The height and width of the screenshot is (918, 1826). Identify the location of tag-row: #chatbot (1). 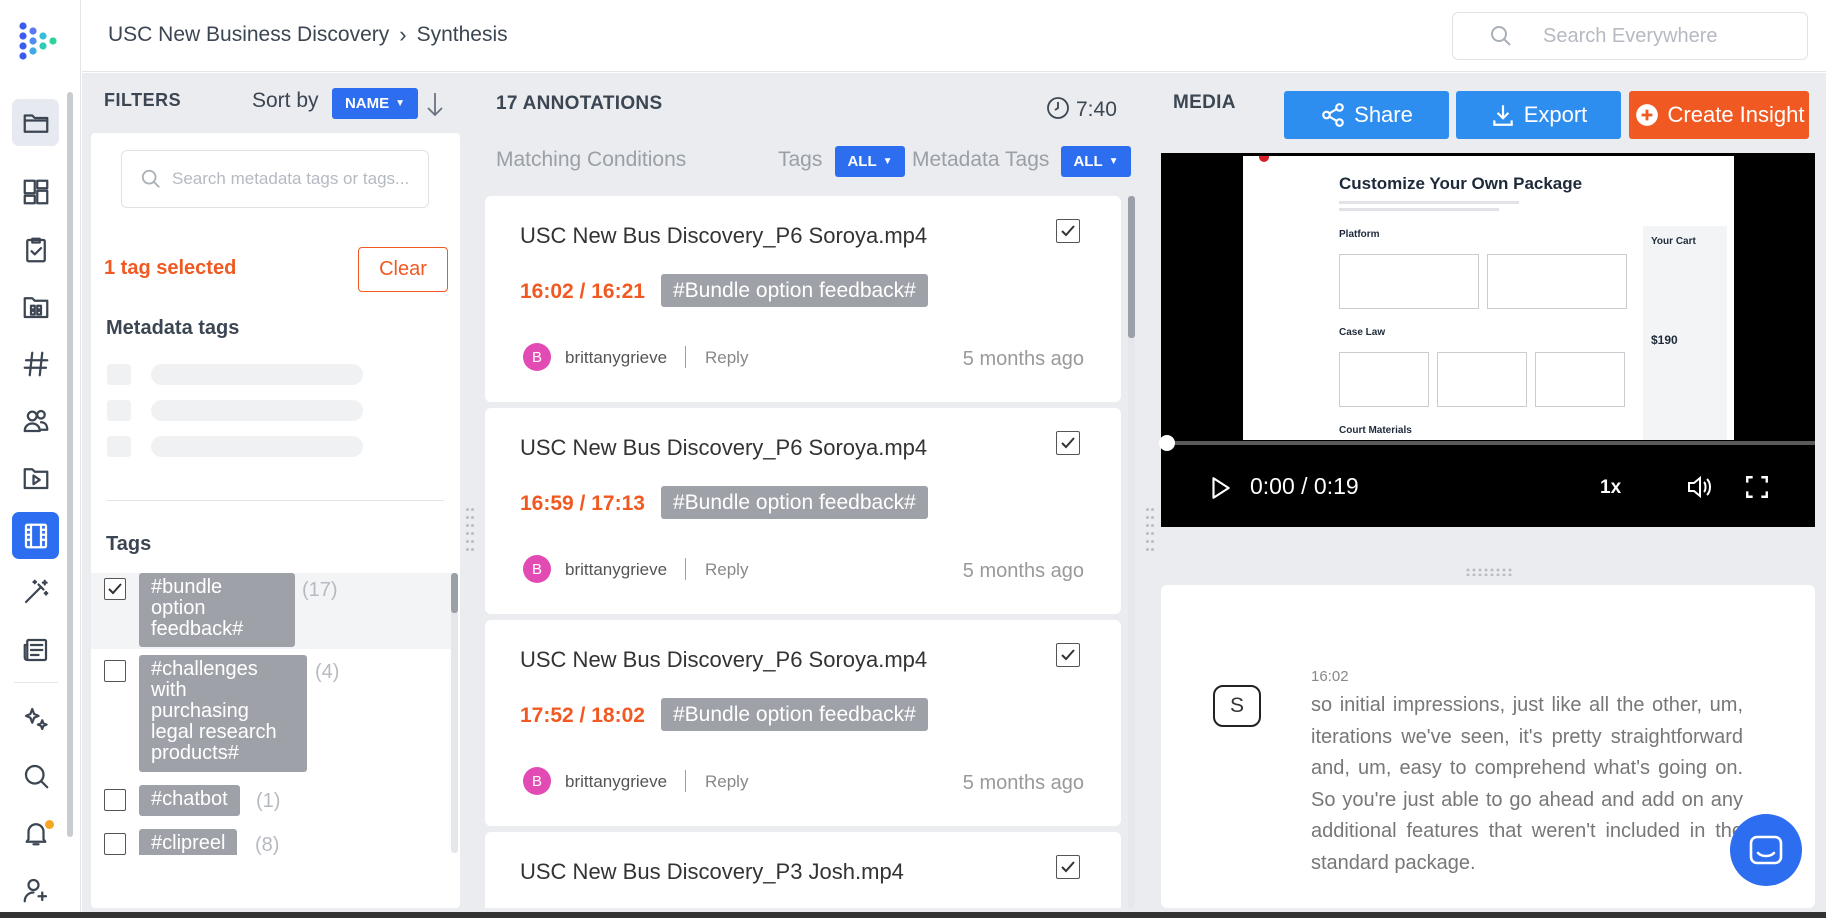
(271, 801).